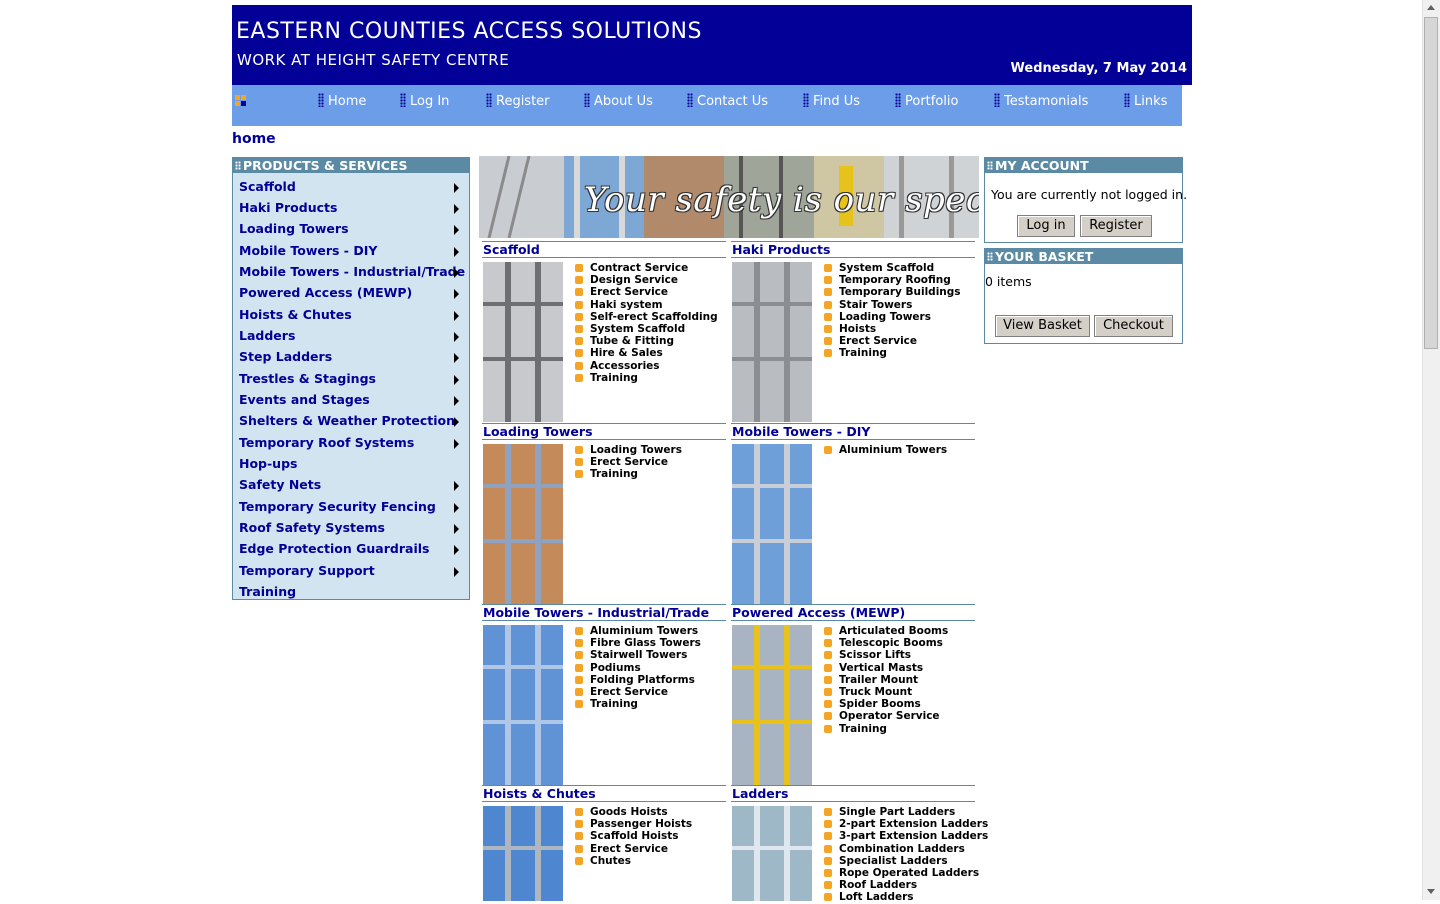 The image size is (1440, 904). I want to click on product-link: Stair Towers, so click(892, 305).